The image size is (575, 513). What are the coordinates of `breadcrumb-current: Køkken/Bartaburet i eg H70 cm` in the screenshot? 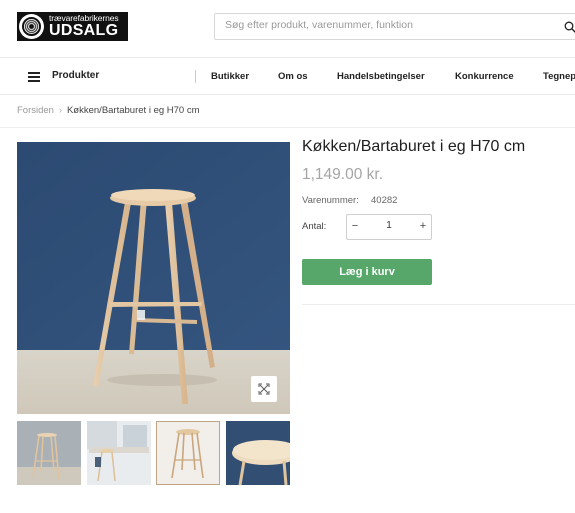 It's located at (133, 110).